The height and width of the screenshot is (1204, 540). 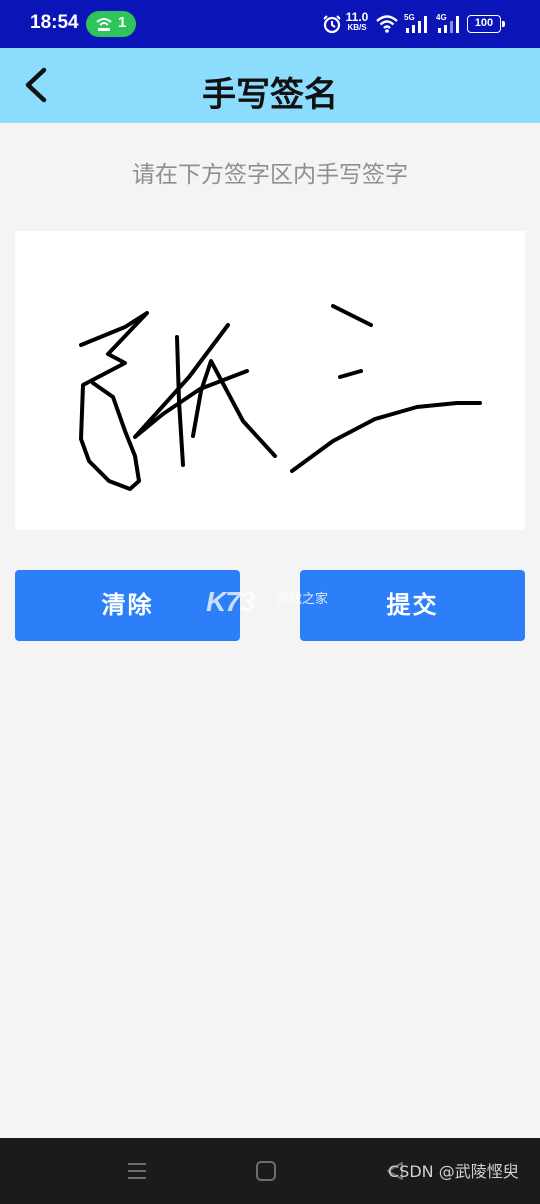 I want to click on k73-watermark: K73 游戏之家, so click(x=271, y=603).